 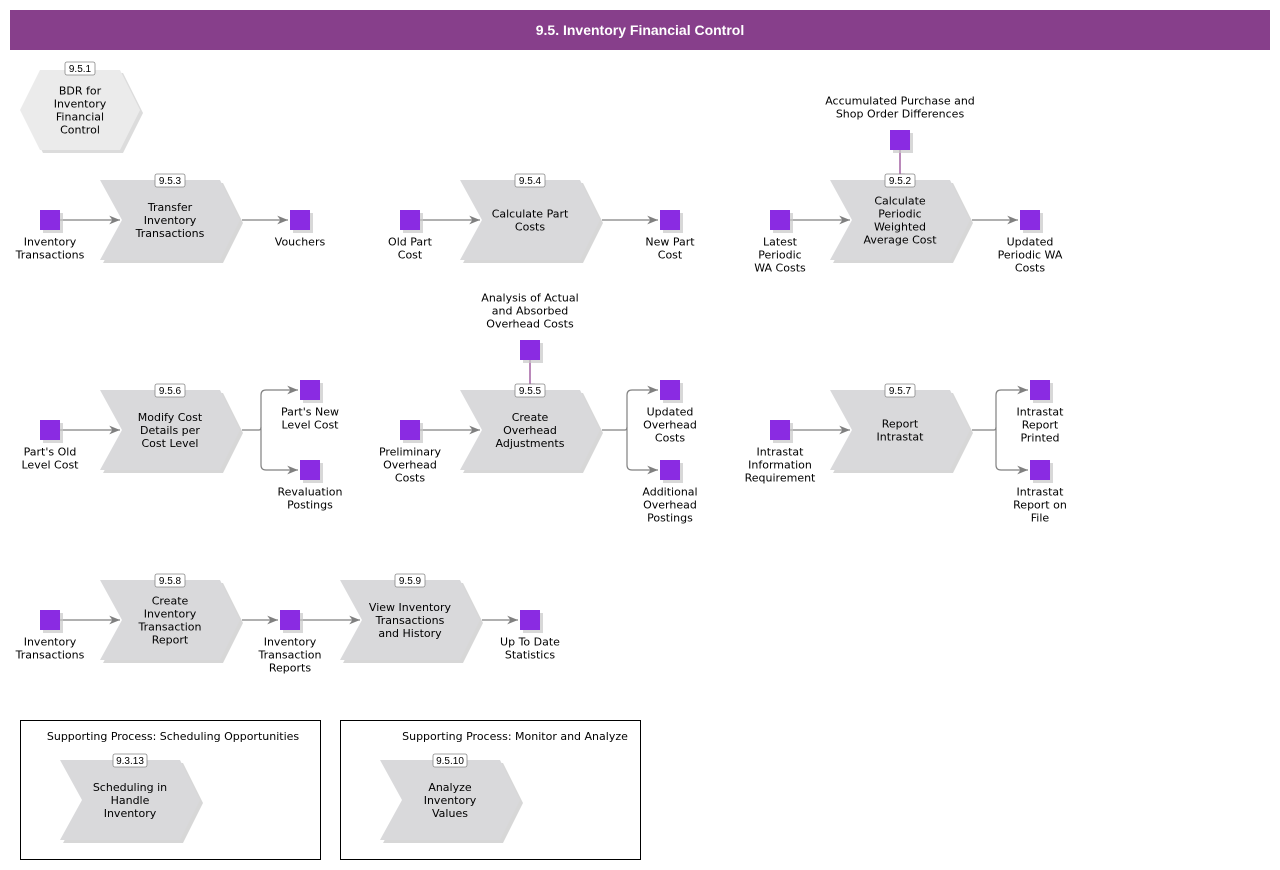 What do you see at coordinates (451, 798) in the screenshot?
I see `supporting-process-9-5-10: 9.5.10Analyze Inventory Values` at bounding box center [451, 798].